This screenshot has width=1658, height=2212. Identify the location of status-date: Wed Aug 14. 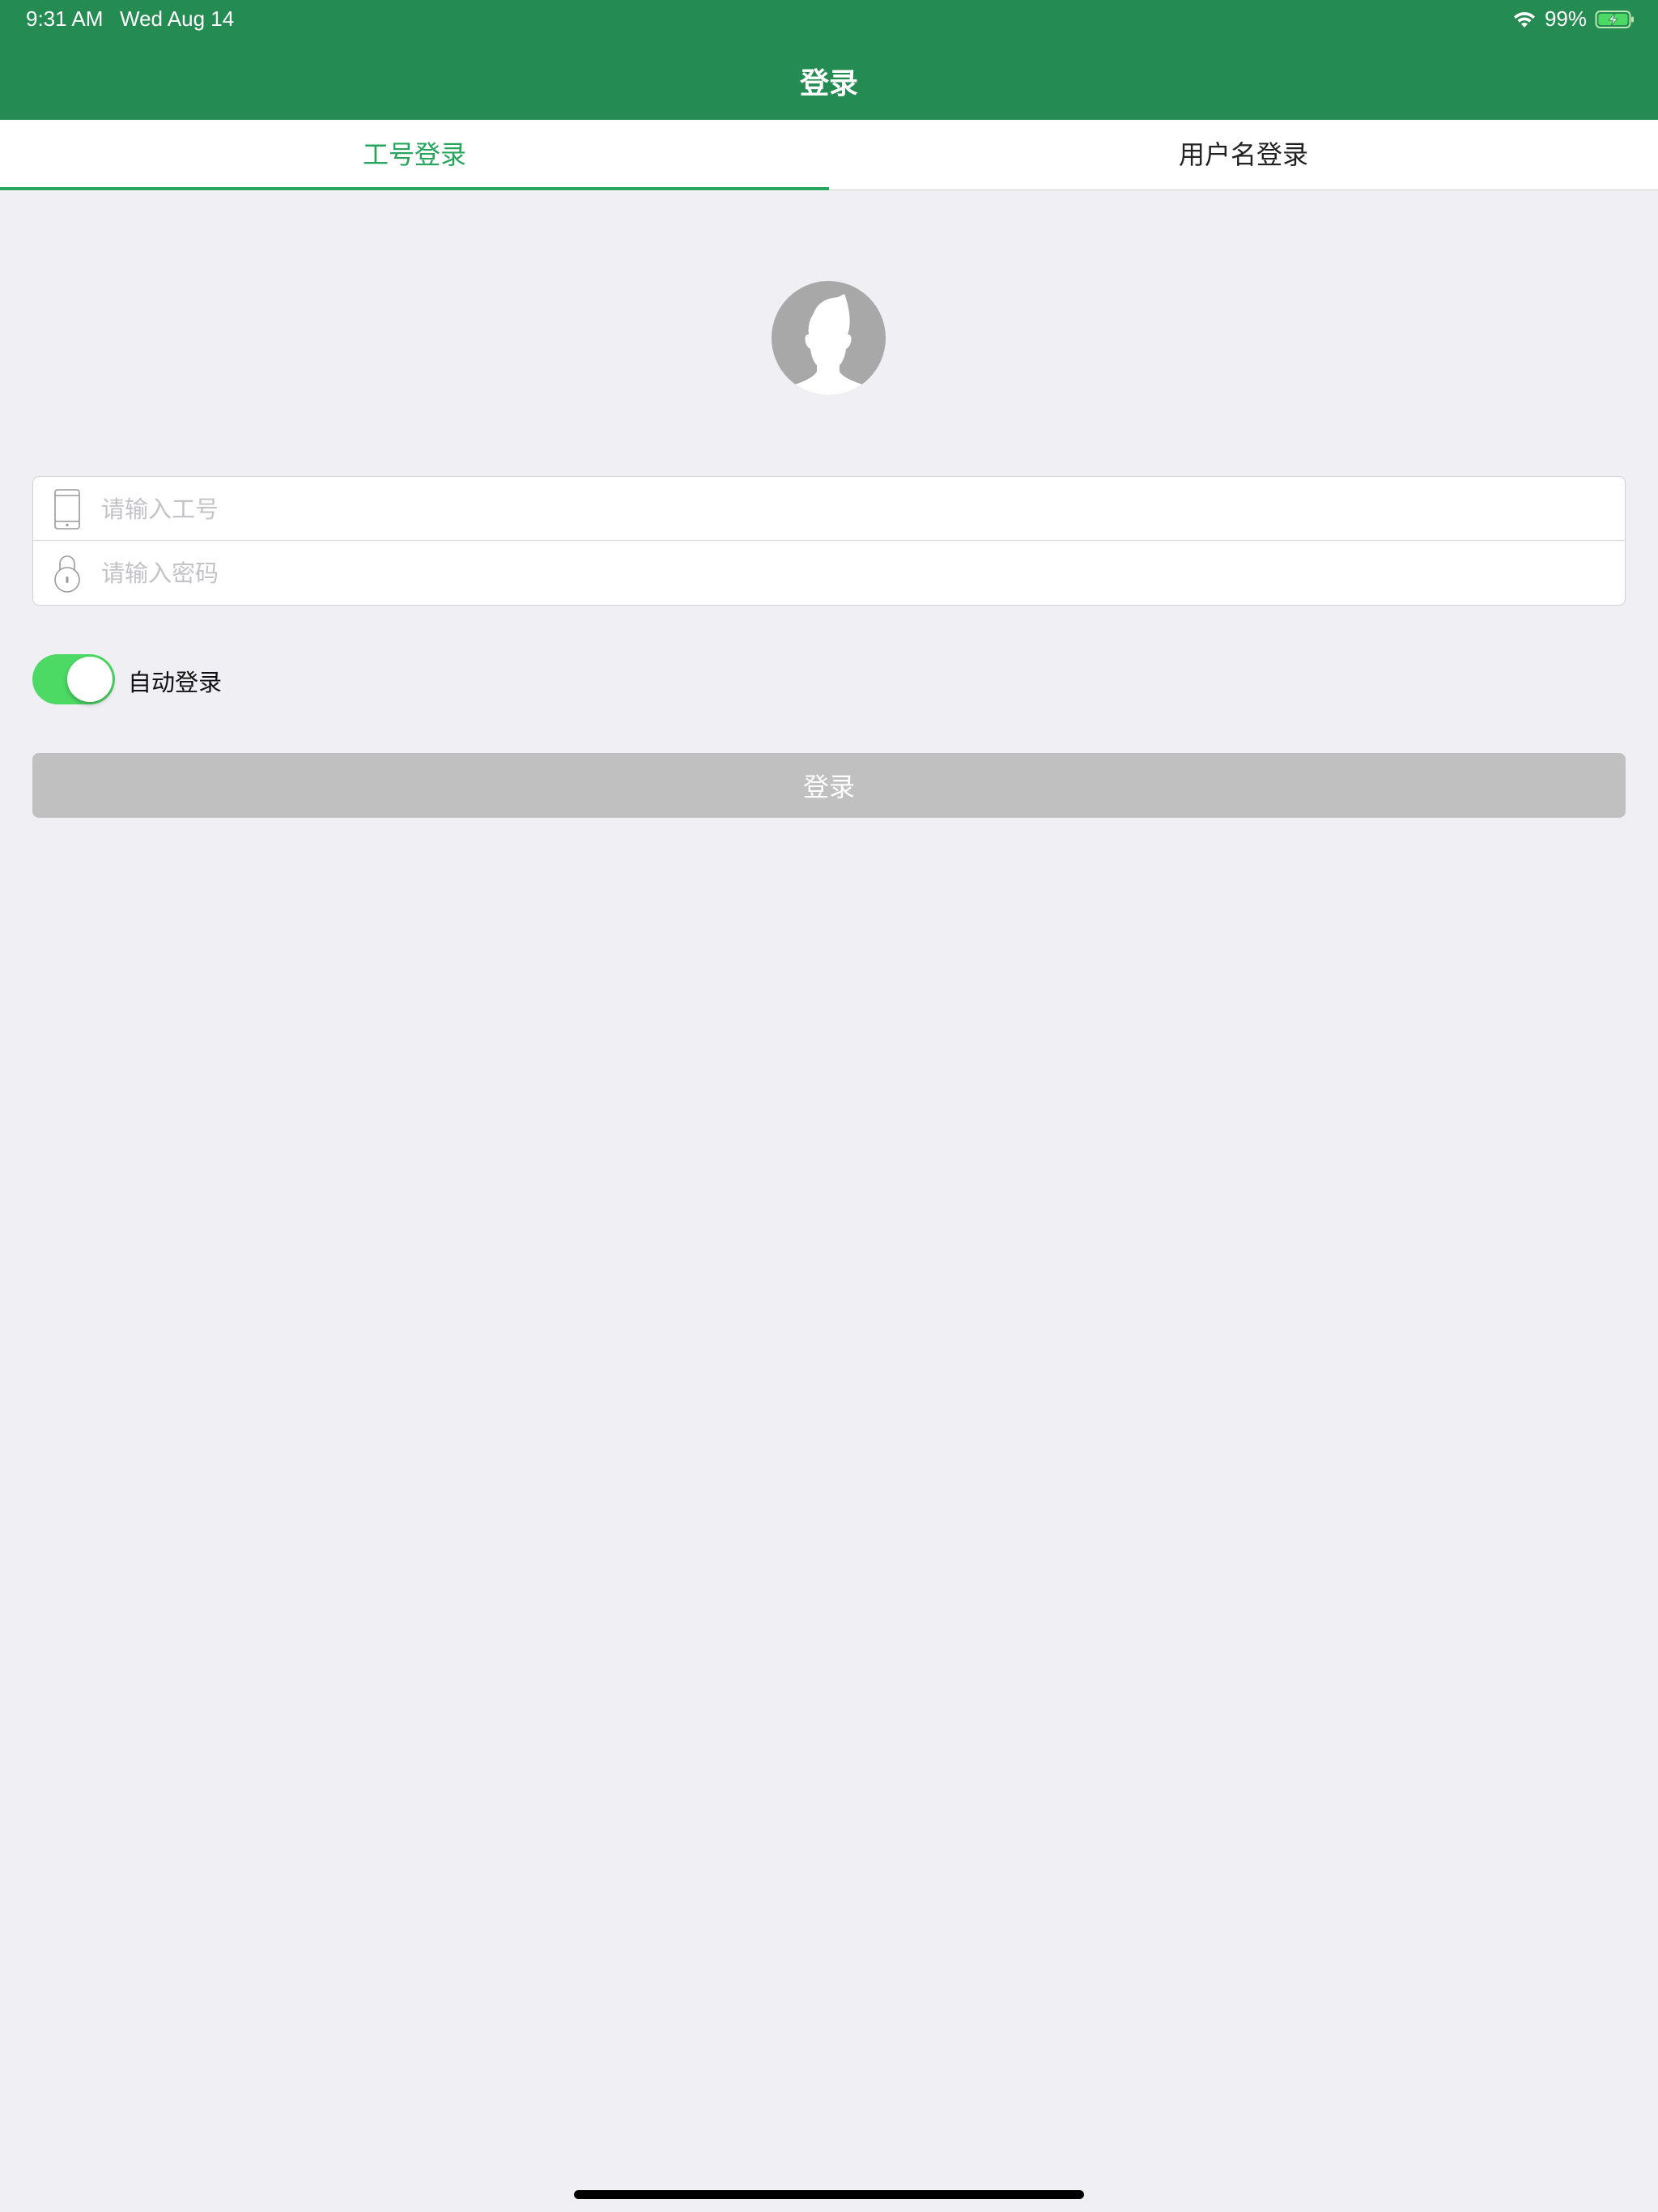
(177, 19).